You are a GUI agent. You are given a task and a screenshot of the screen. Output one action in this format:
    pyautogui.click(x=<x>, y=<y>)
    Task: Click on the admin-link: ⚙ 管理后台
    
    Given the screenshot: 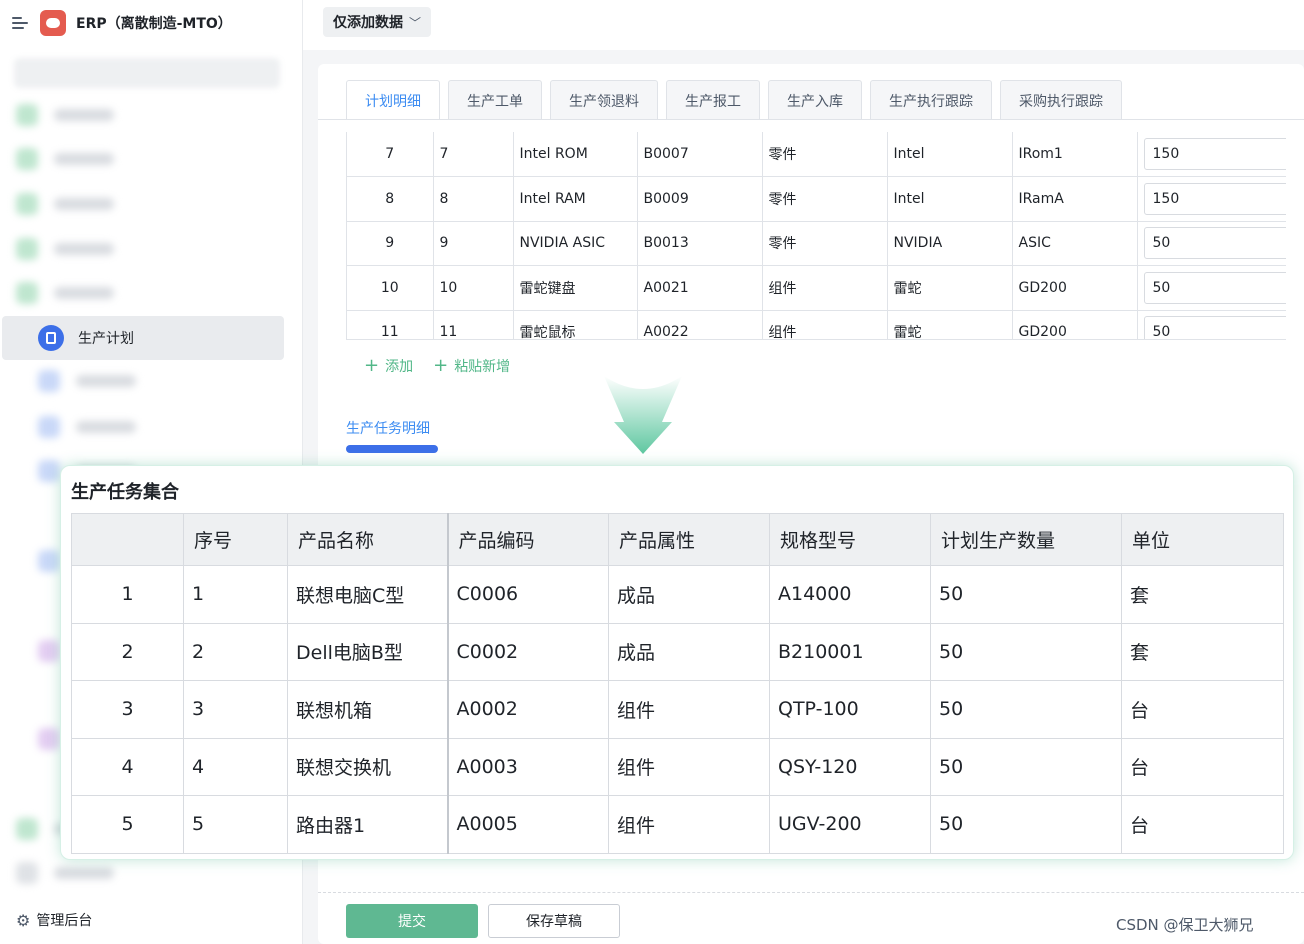 What is the action you would take?
    pyautogui.click(x=54, y=920)
    